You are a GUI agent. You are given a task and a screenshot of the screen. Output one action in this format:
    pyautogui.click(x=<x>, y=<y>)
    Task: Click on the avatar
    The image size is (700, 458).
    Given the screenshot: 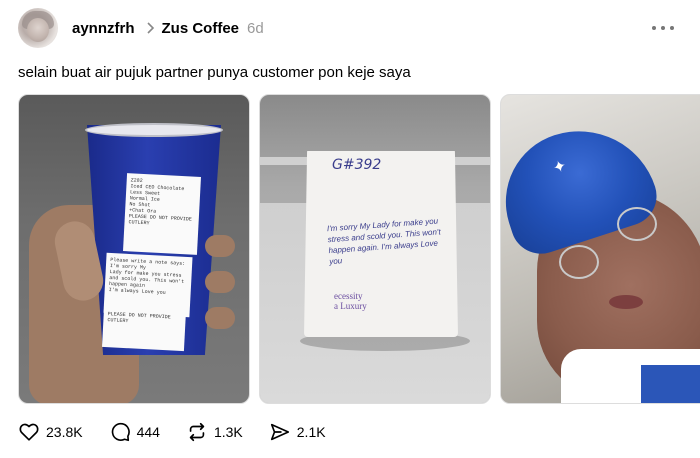 What is the action you would take?
    pyautogui.click(x=38, y=28)
    